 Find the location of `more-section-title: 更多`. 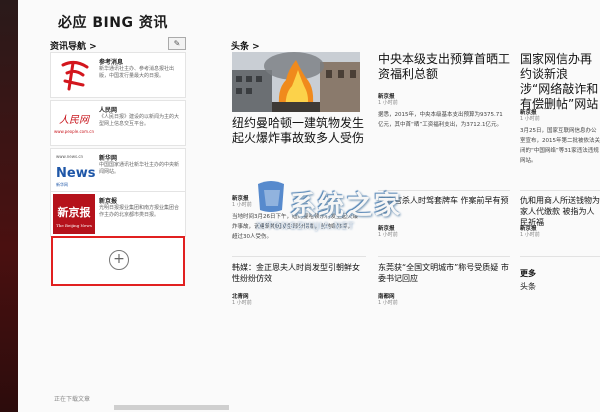

more-section-title: 更多 is located at coordinates (528, 273).